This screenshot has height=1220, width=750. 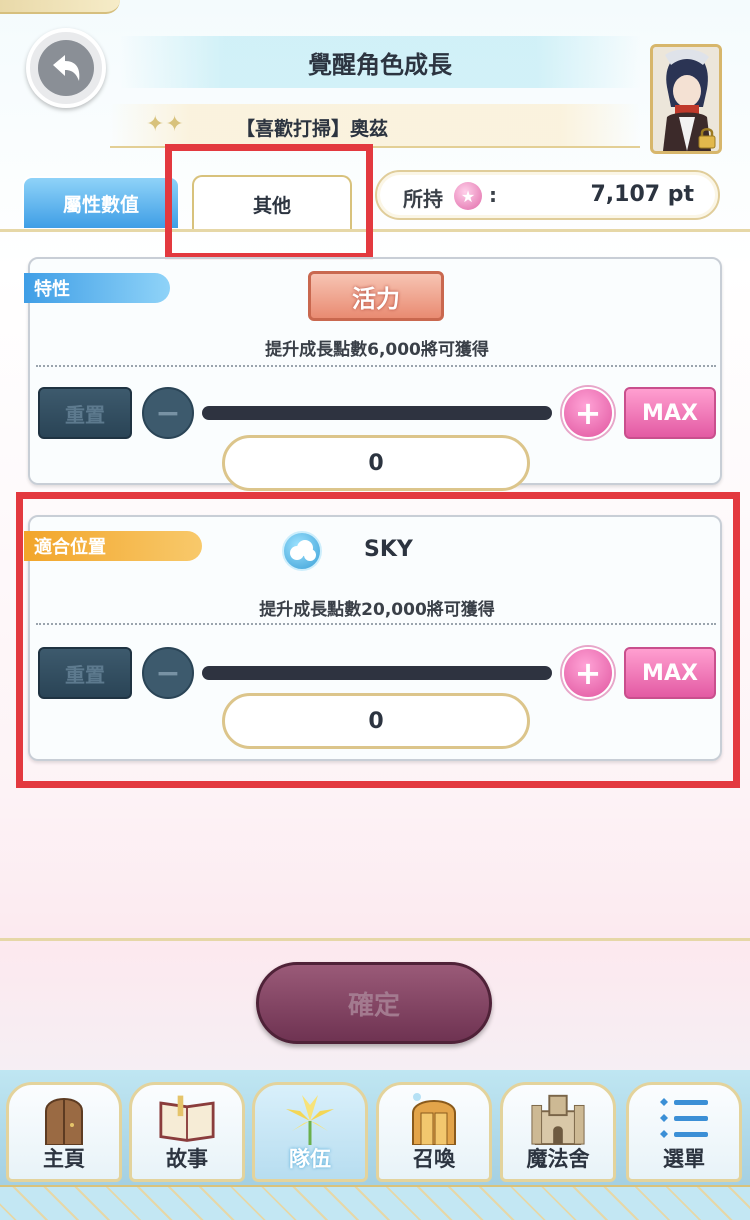 I want to click on position-minus-button: −, so click(x=168, y=673).